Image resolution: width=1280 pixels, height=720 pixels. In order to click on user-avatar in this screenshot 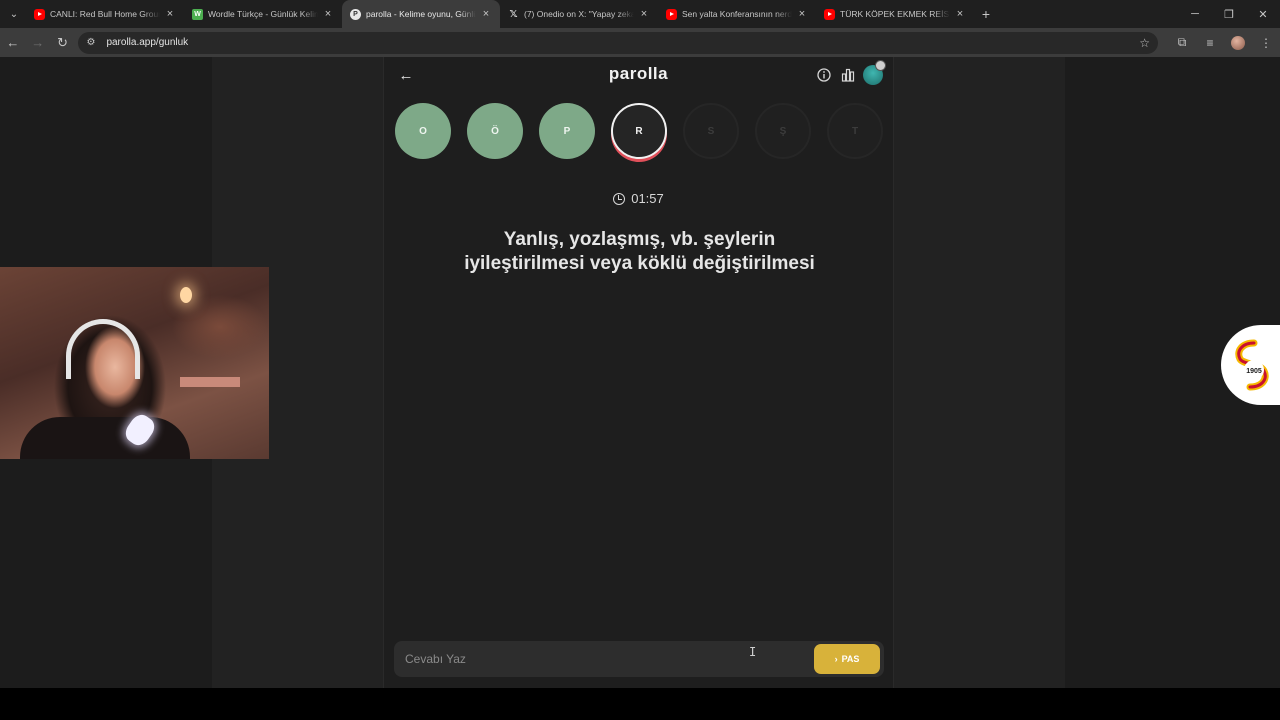, I will do `click(874, 72)`.